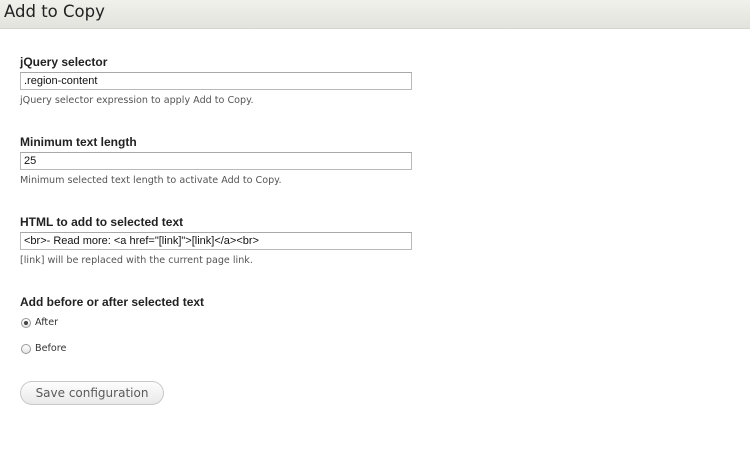 This screenshot has height=451, width=750. I want to click on selector-input: .region-content, so click(216, 81).